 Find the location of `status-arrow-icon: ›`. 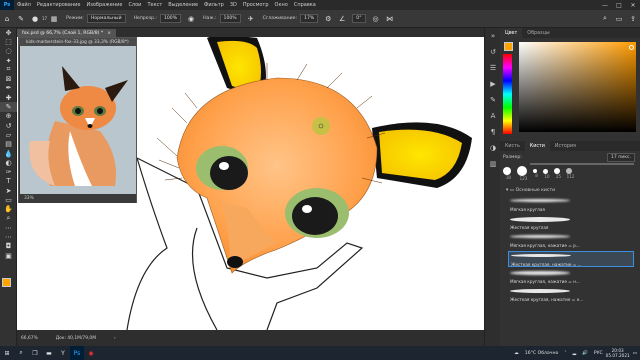

status-arrow-icon: › is located at coordinates (115, 338).